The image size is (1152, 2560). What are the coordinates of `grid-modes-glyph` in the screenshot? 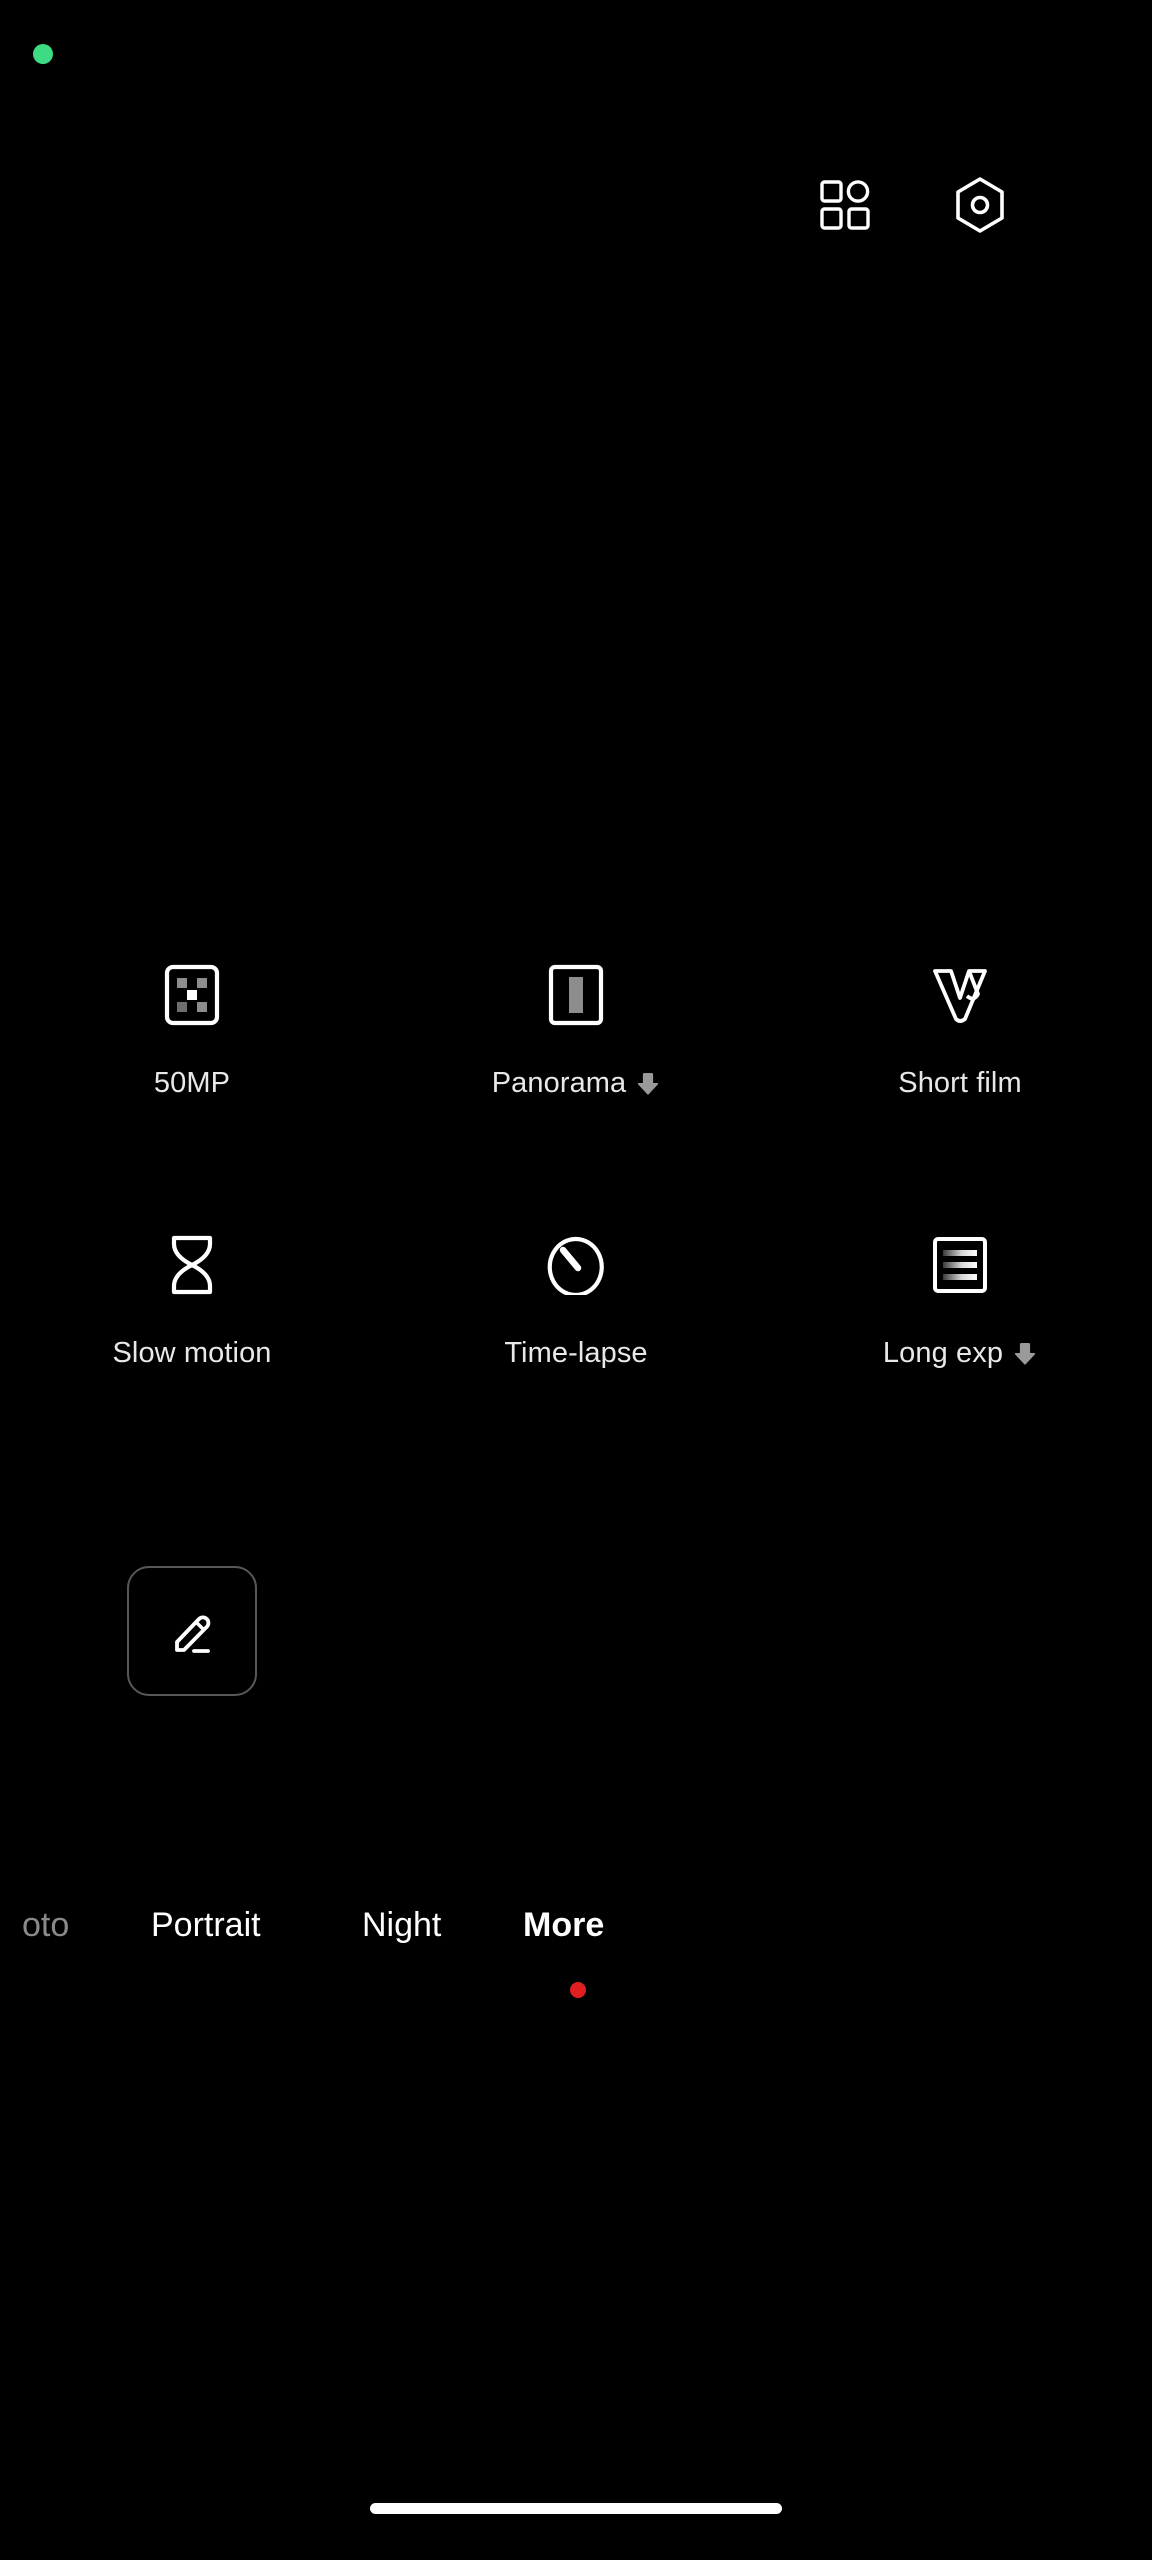 It's located at (845, 205).